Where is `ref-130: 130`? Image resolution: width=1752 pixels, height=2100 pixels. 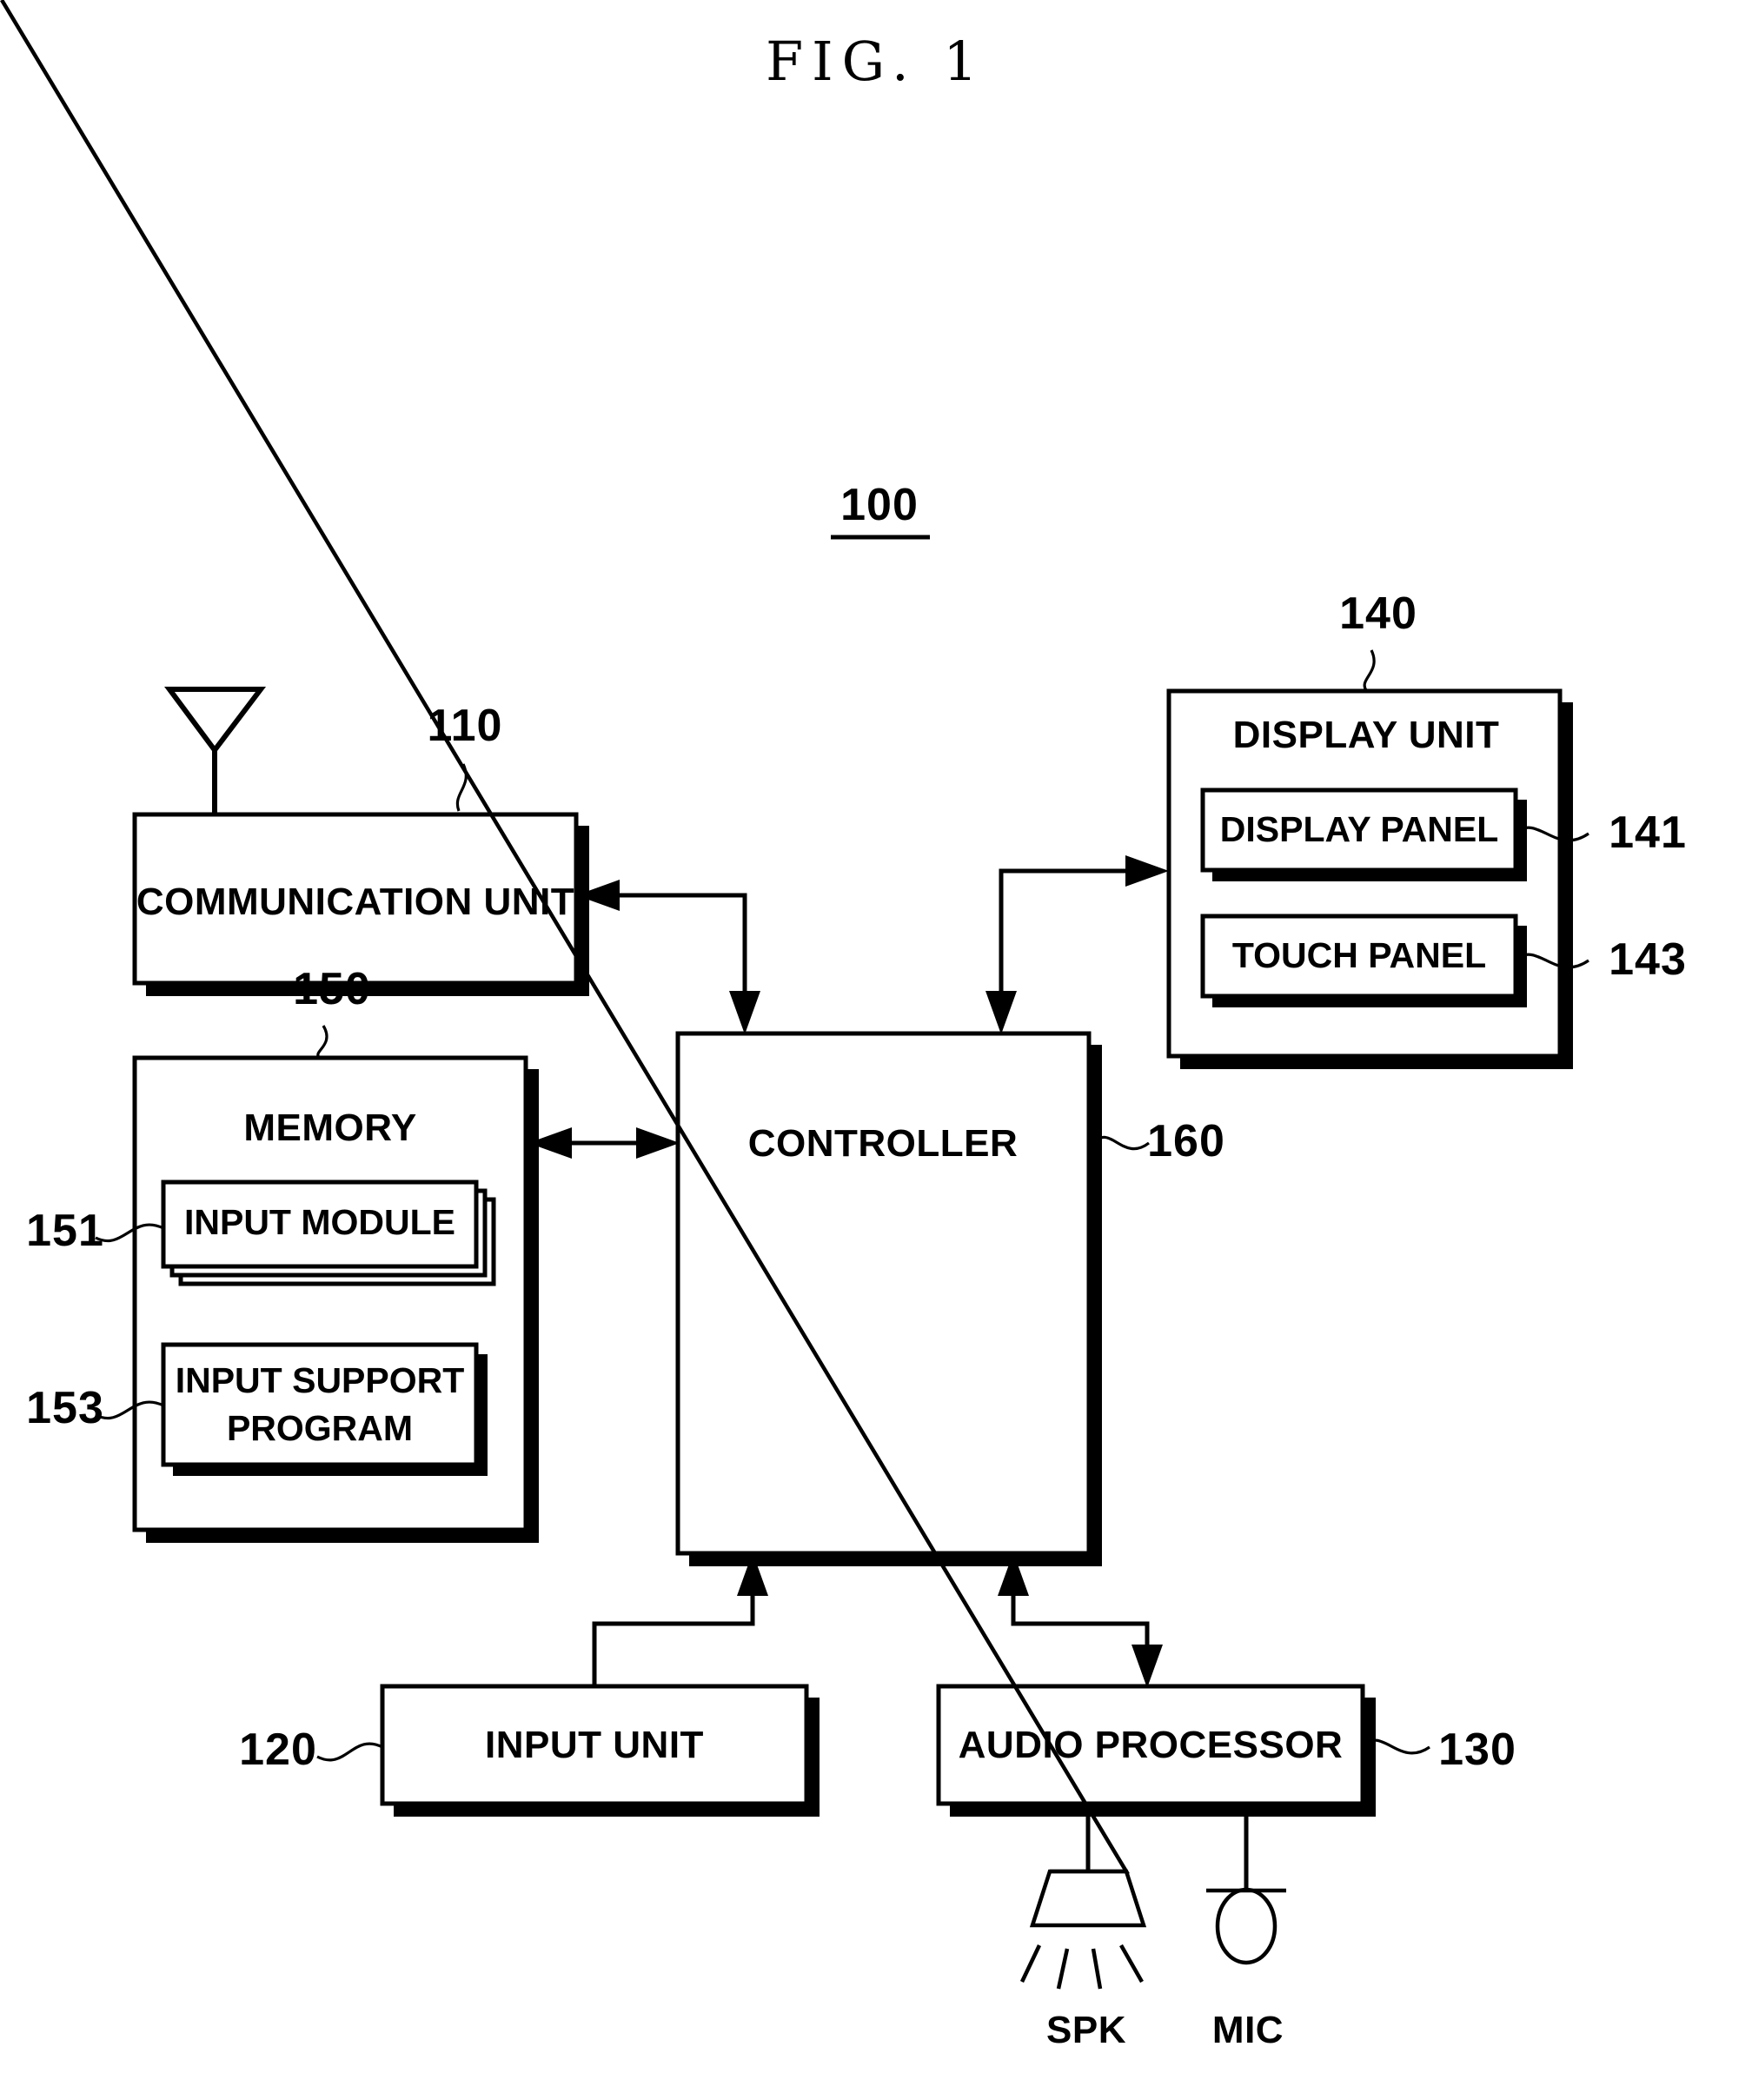 ref-130: 130 is located at coordinates (1438, 1750).